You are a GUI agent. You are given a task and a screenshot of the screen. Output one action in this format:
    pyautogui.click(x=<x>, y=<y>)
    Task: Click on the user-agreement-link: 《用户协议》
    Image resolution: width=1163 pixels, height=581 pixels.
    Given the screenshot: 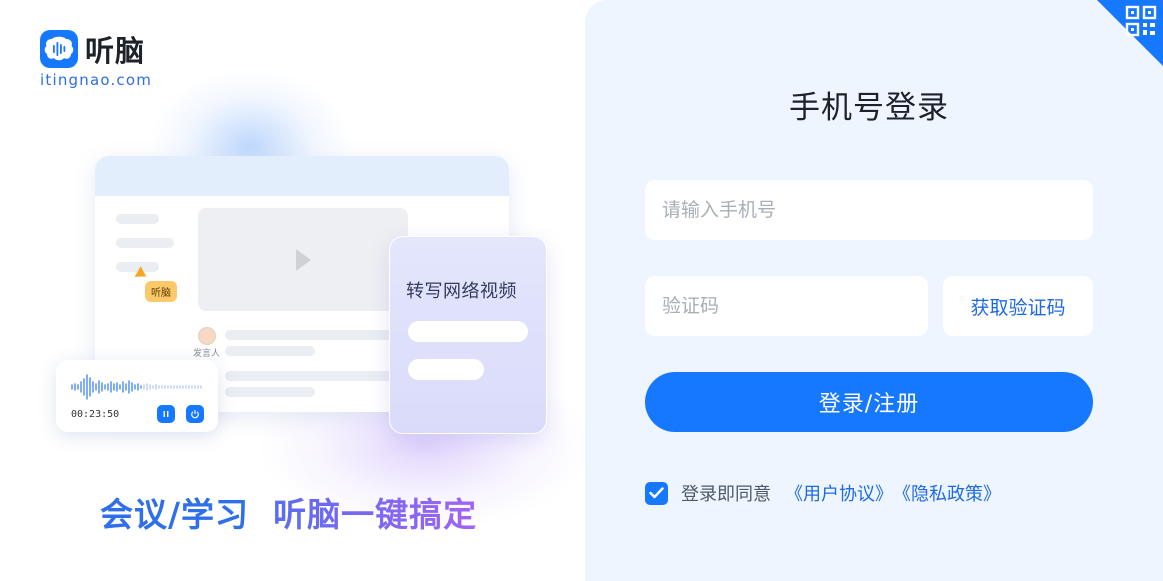 What is the action you would take?
    pyautogui.click(x=839, y=493)
    